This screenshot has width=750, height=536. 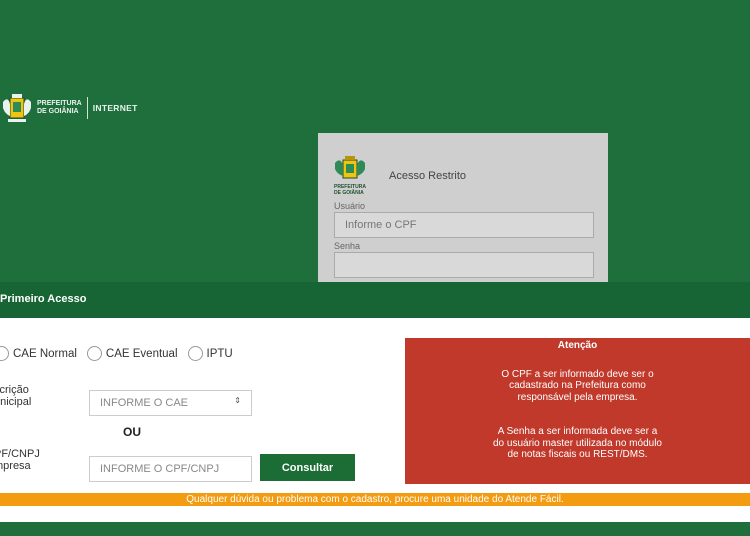 I want to click on primeiro-acesso-title: Primeiro Acesso, so click(x=43, y=299).